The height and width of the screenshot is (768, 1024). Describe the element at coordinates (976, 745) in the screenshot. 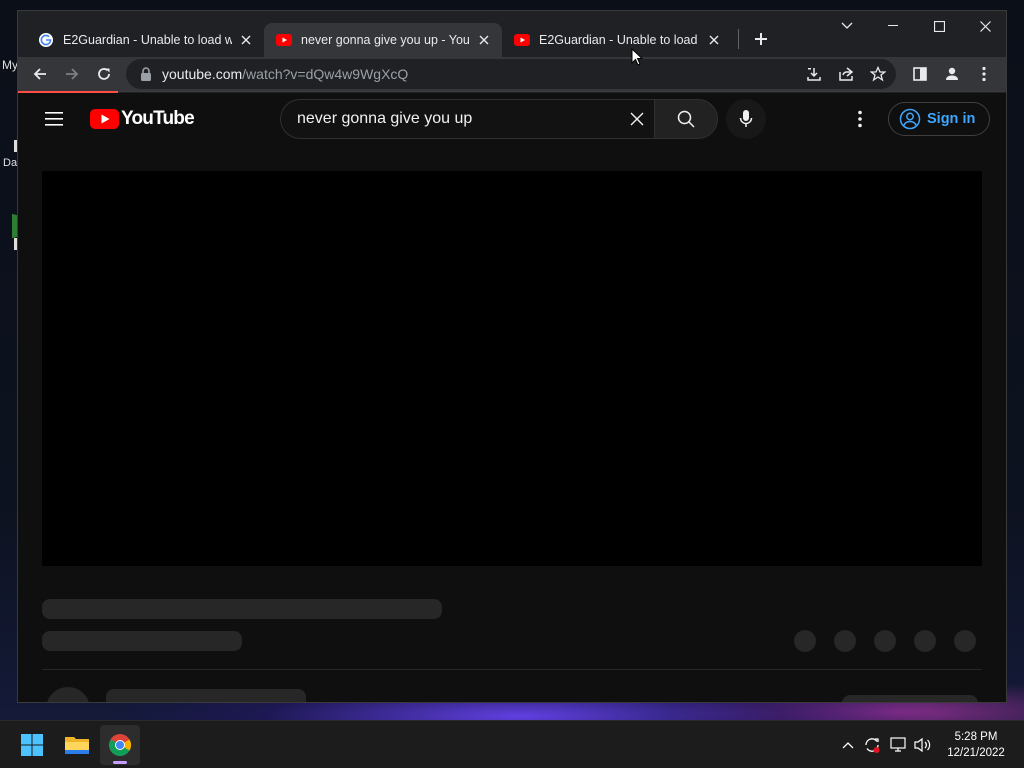

I see `clock: 5:28 PM 12/21/2022` at that location.